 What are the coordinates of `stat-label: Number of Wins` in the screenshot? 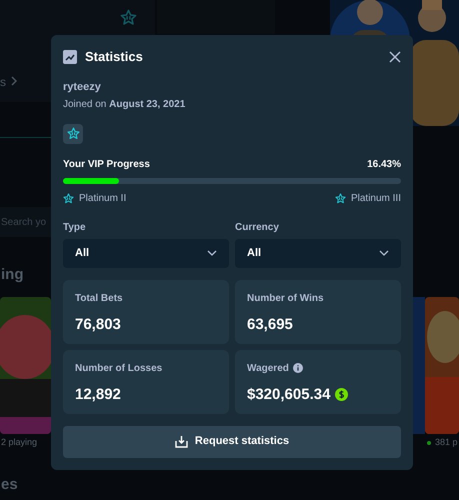 It's located at (285, 299).